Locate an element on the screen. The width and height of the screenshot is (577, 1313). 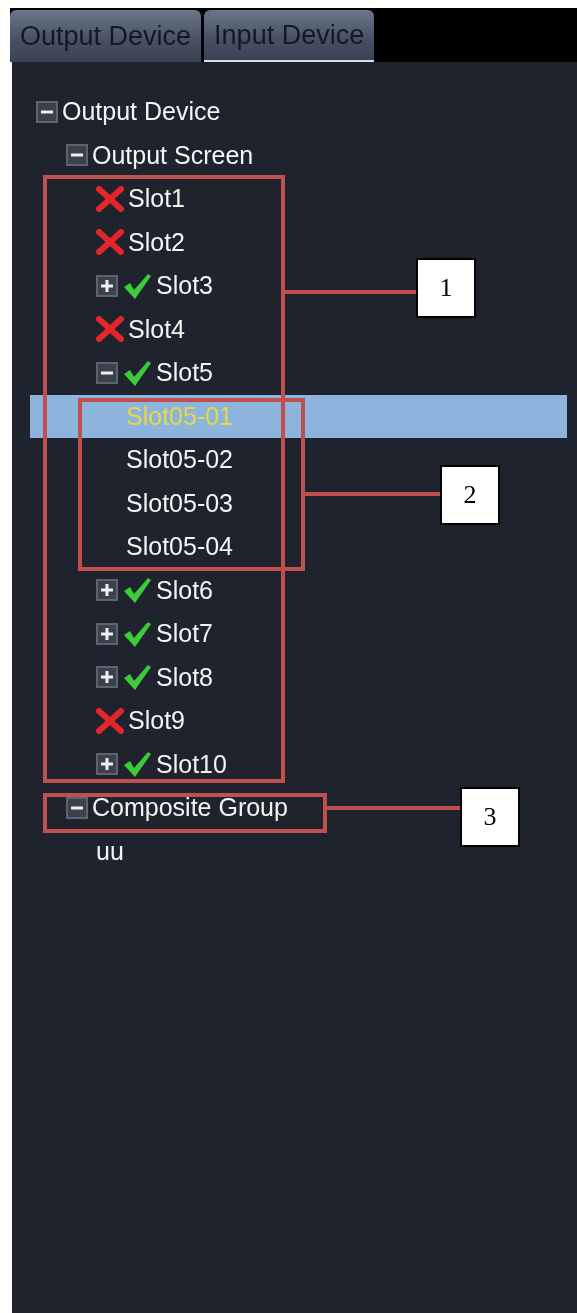
tree-item: Slot10 is located at coordinates (191, 764).